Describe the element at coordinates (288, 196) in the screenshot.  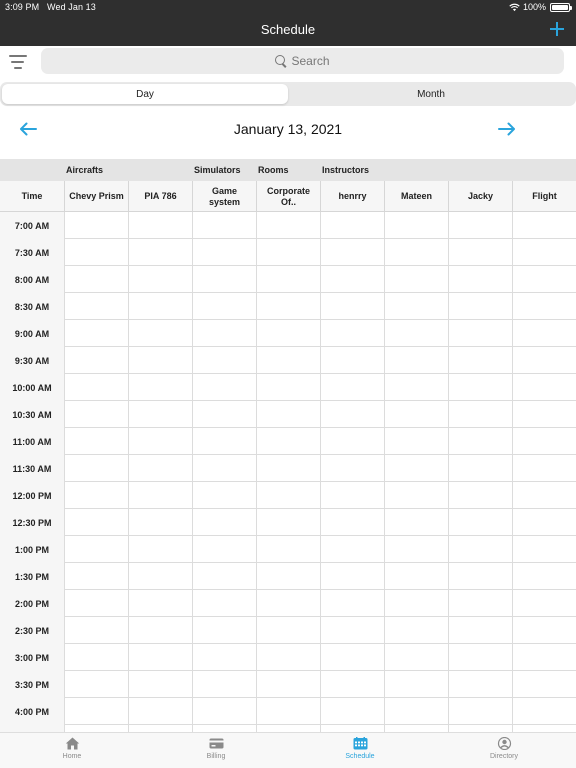
I see `column-header: Corporate Of..` at that location.